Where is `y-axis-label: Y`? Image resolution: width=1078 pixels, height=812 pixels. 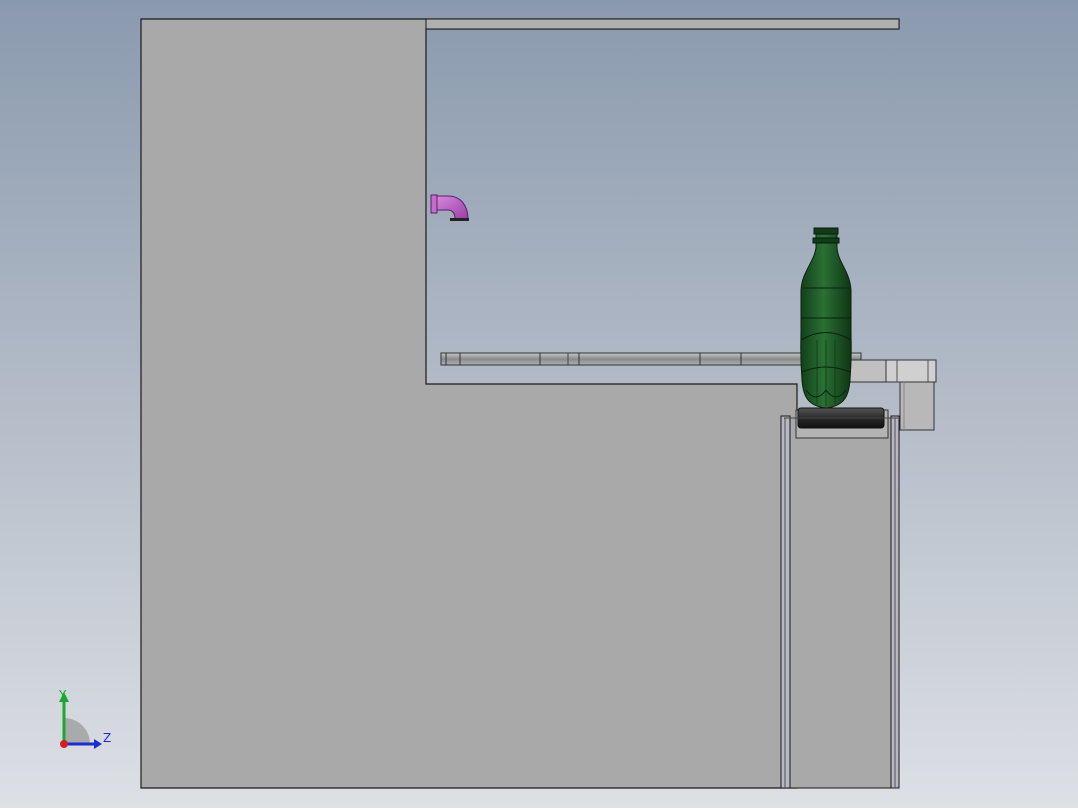 y-axis-label: Y is located at coordinates (63, 695).